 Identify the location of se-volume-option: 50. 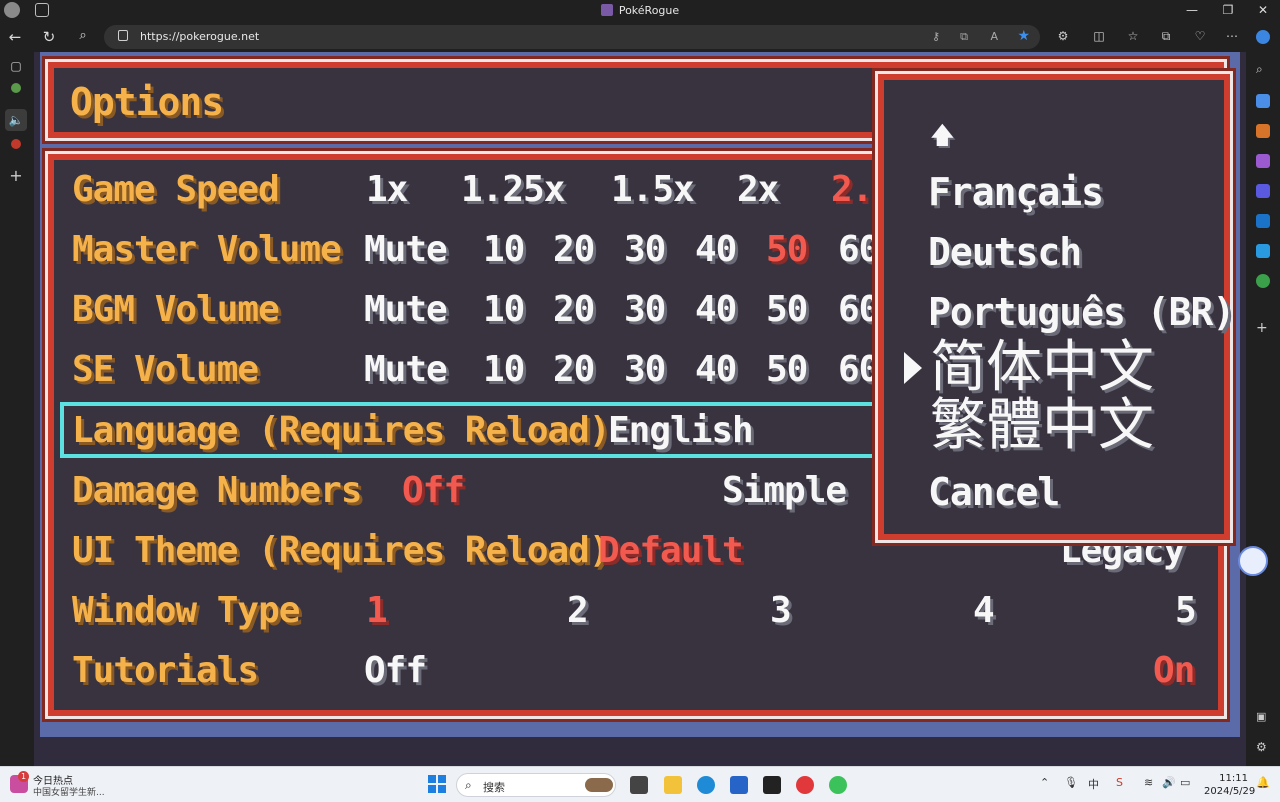
(787, 370).